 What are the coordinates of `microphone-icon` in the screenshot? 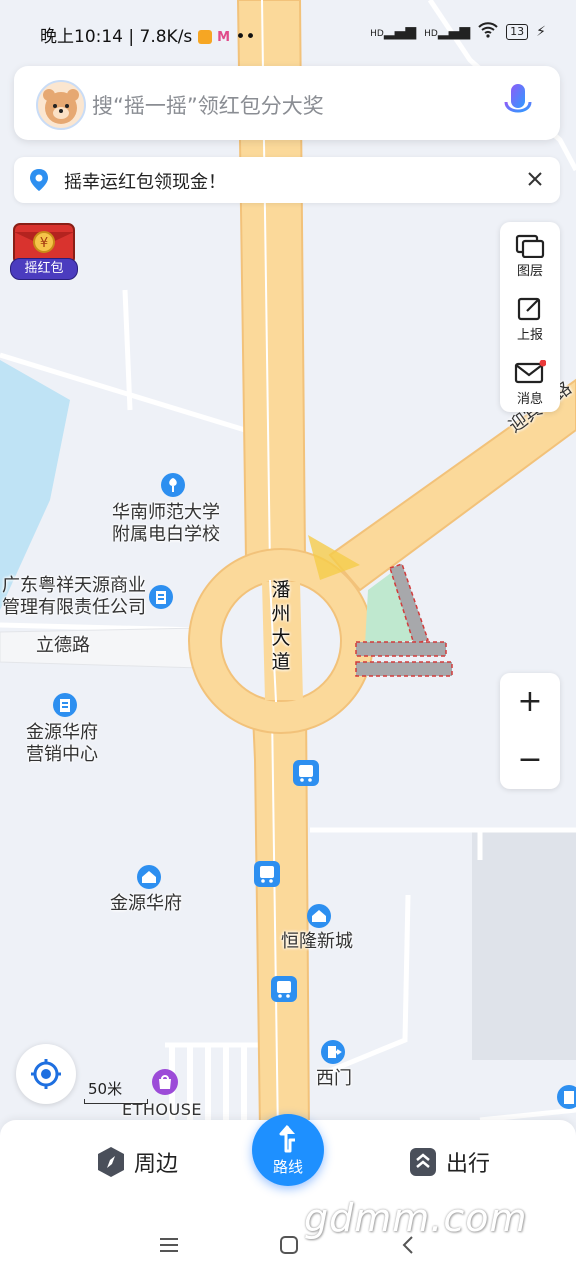 It's located at (518, 103).